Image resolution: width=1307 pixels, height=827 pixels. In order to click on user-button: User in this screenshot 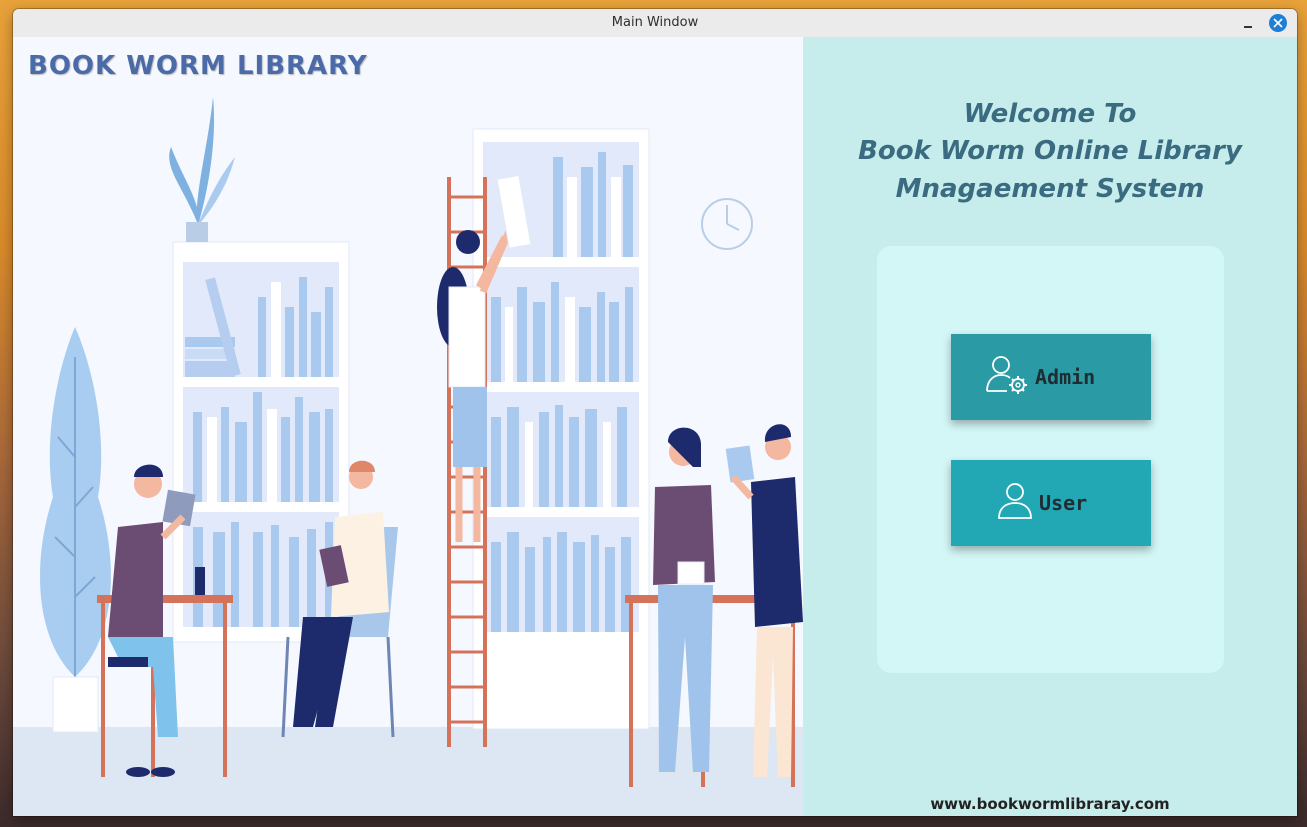, I will do `click(1051, 503)`.